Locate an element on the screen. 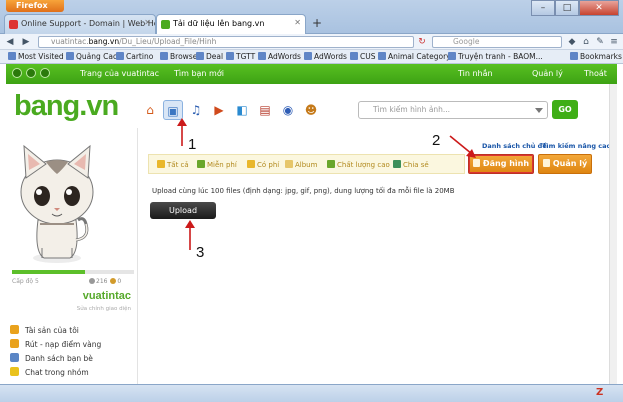 The image size is (623, 402). sidebar-item-friends: Danh sách bạn bè is located at coordinates (55, 359).